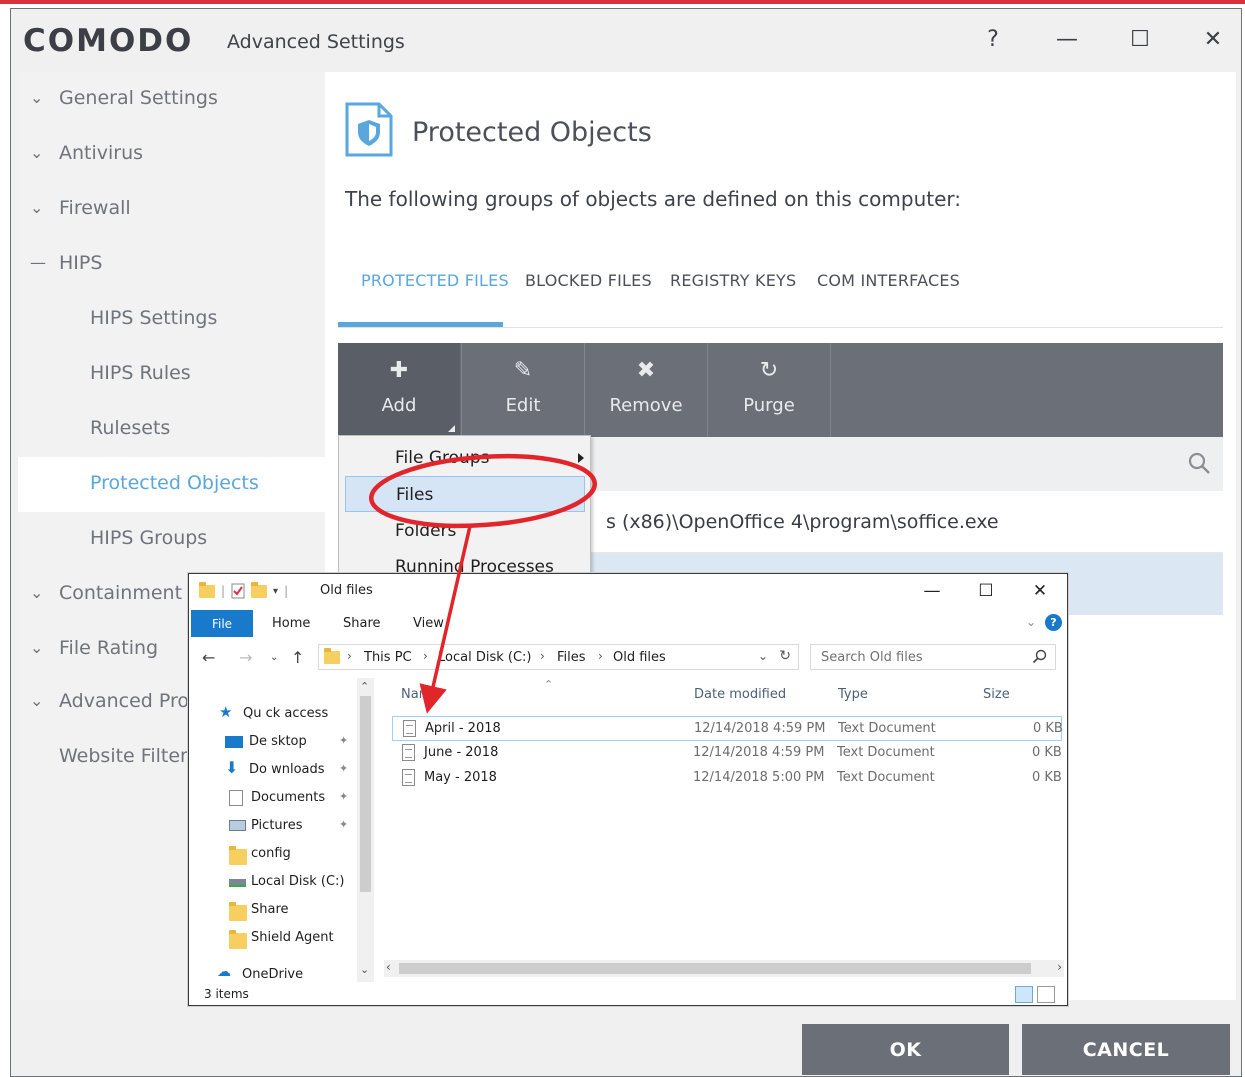 Image resolution: width=1245 pixels, height=1077 pixels. What do you see at coordinates (171, 374) in the screenshot?
I see `sidebar-item-hips-rules: HIPS Rules` at bounding box center [171, 374].